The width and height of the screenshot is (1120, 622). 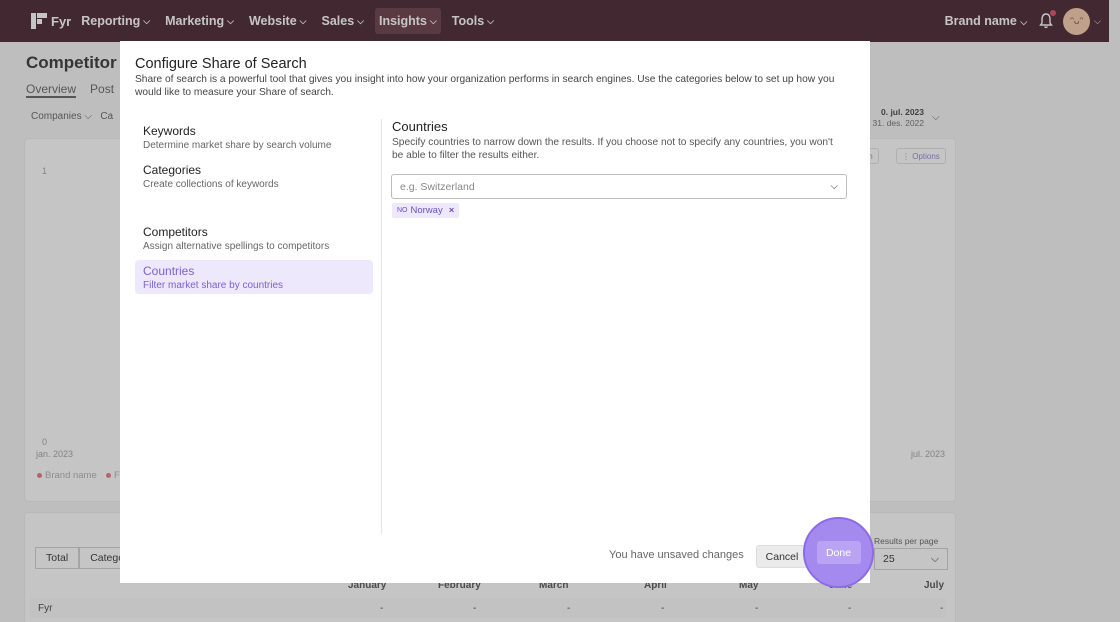 I want to click on unsaved-changes-text: You have unsaved changes, so click(x=676, y=555).